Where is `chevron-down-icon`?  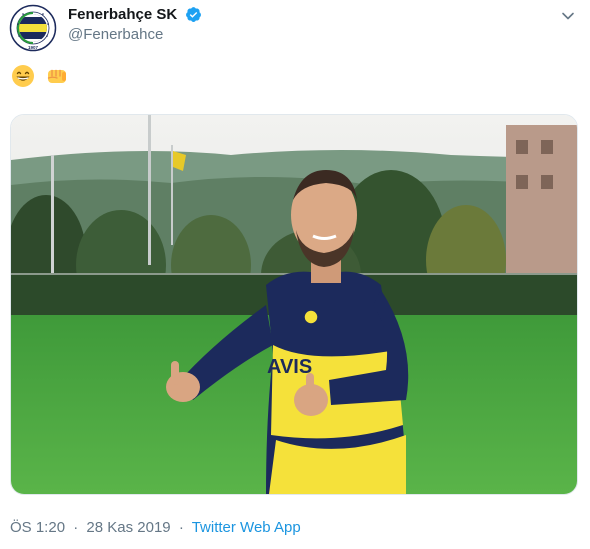
chevron-down-icon is located at coordinates (568, 16).